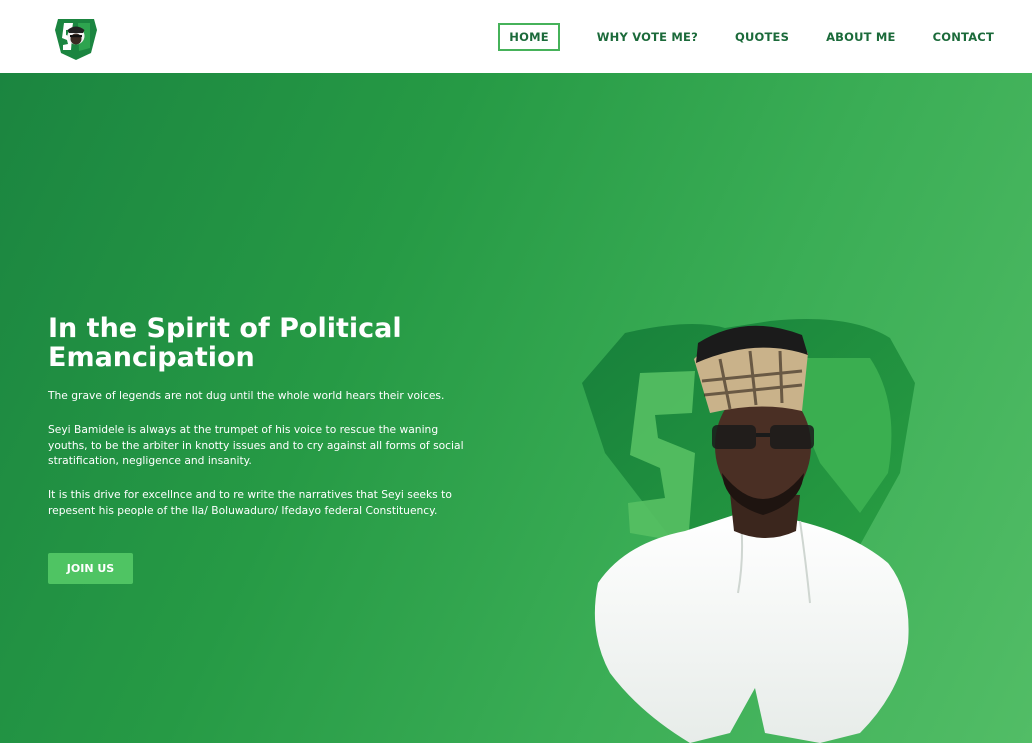 The height and width of the screenshot is (743, 1032). I want to click on nav-contact: CONTACT, so click(963, 37).